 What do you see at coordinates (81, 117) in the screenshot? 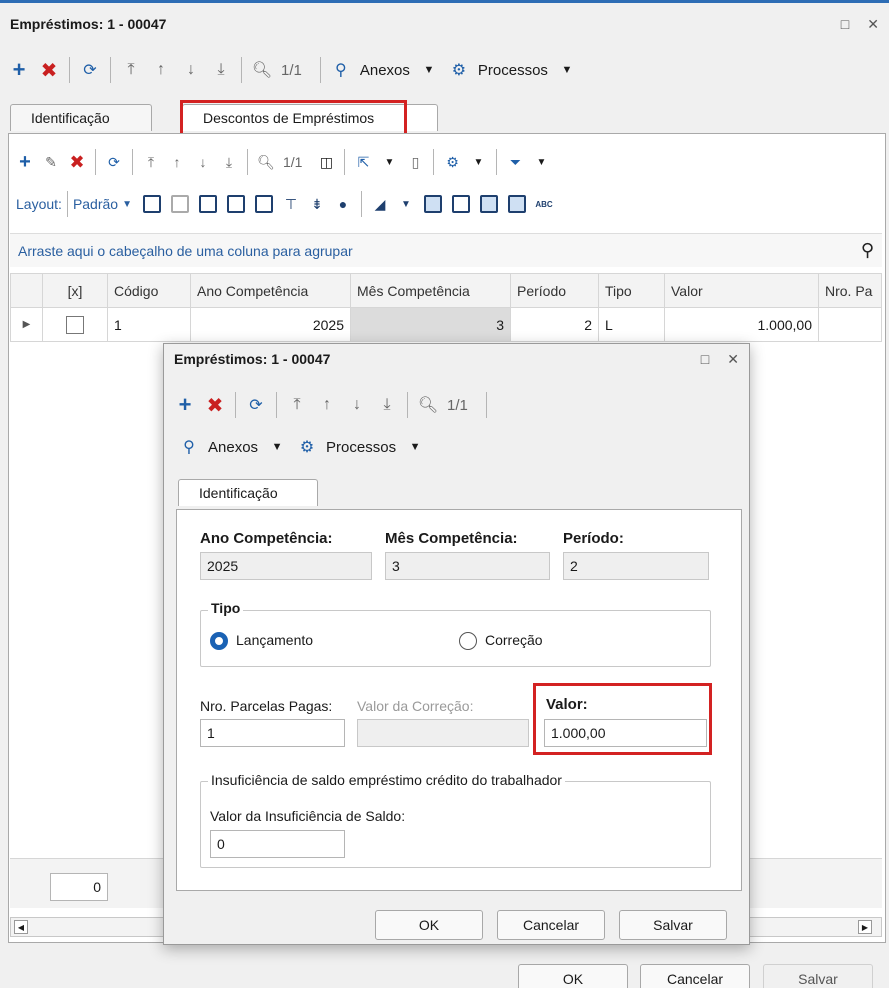
I see `tab-identificacao: Identificação` at bounding box center [81, 117].